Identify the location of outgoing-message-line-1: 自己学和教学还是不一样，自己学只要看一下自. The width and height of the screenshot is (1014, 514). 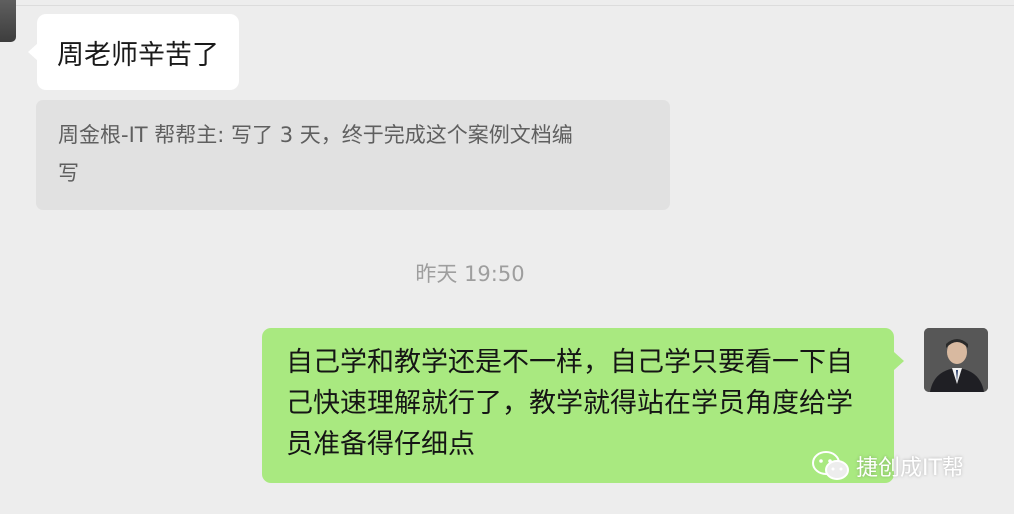
(569, 362).